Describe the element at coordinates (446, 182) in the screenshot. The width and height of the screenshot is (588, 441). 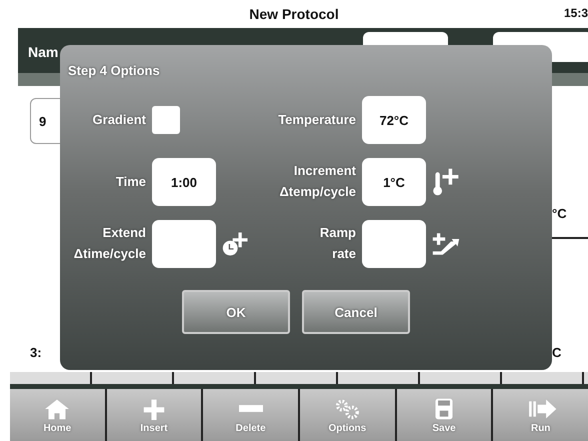
I see `thermometer-plus-icon` at that location.